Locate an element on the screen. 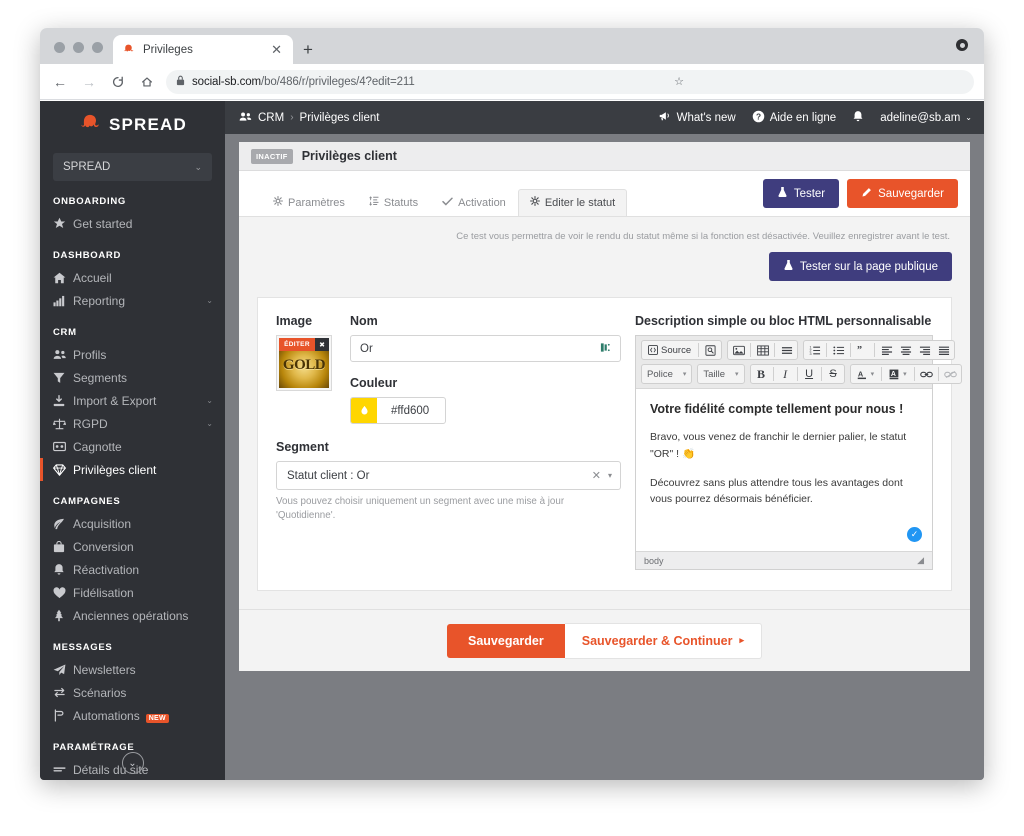 The width and height of the screenshot is (1024, 836). brand: SPREAD is located at coordinates (132, 123).